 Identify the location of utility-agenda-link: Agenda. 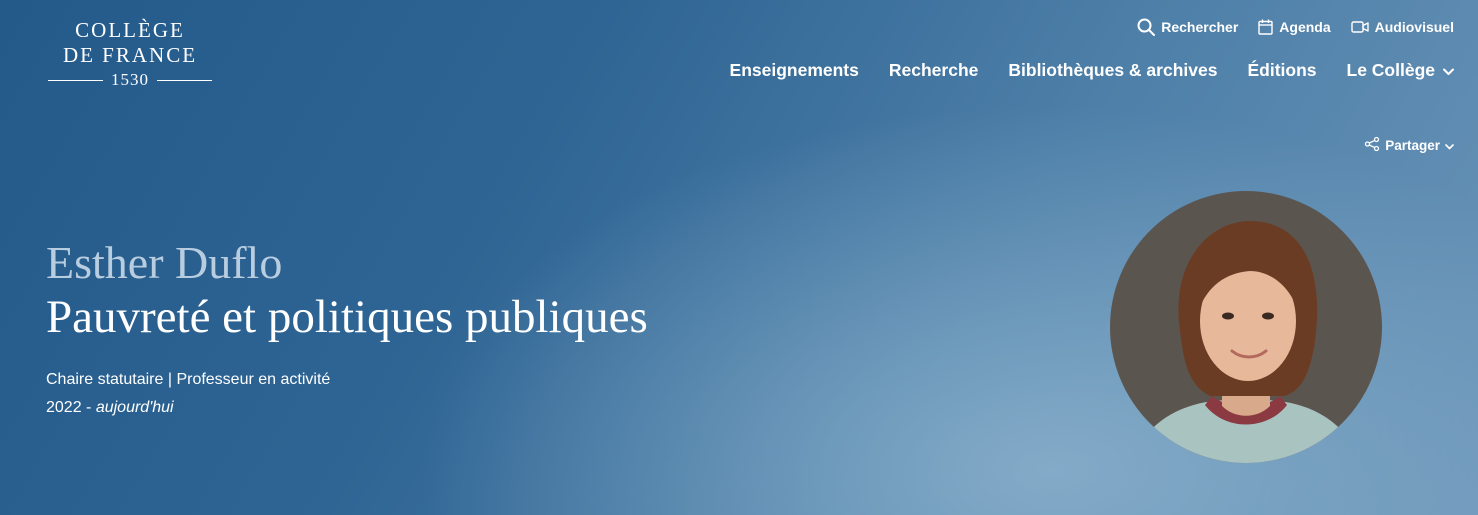
(1294, 27).